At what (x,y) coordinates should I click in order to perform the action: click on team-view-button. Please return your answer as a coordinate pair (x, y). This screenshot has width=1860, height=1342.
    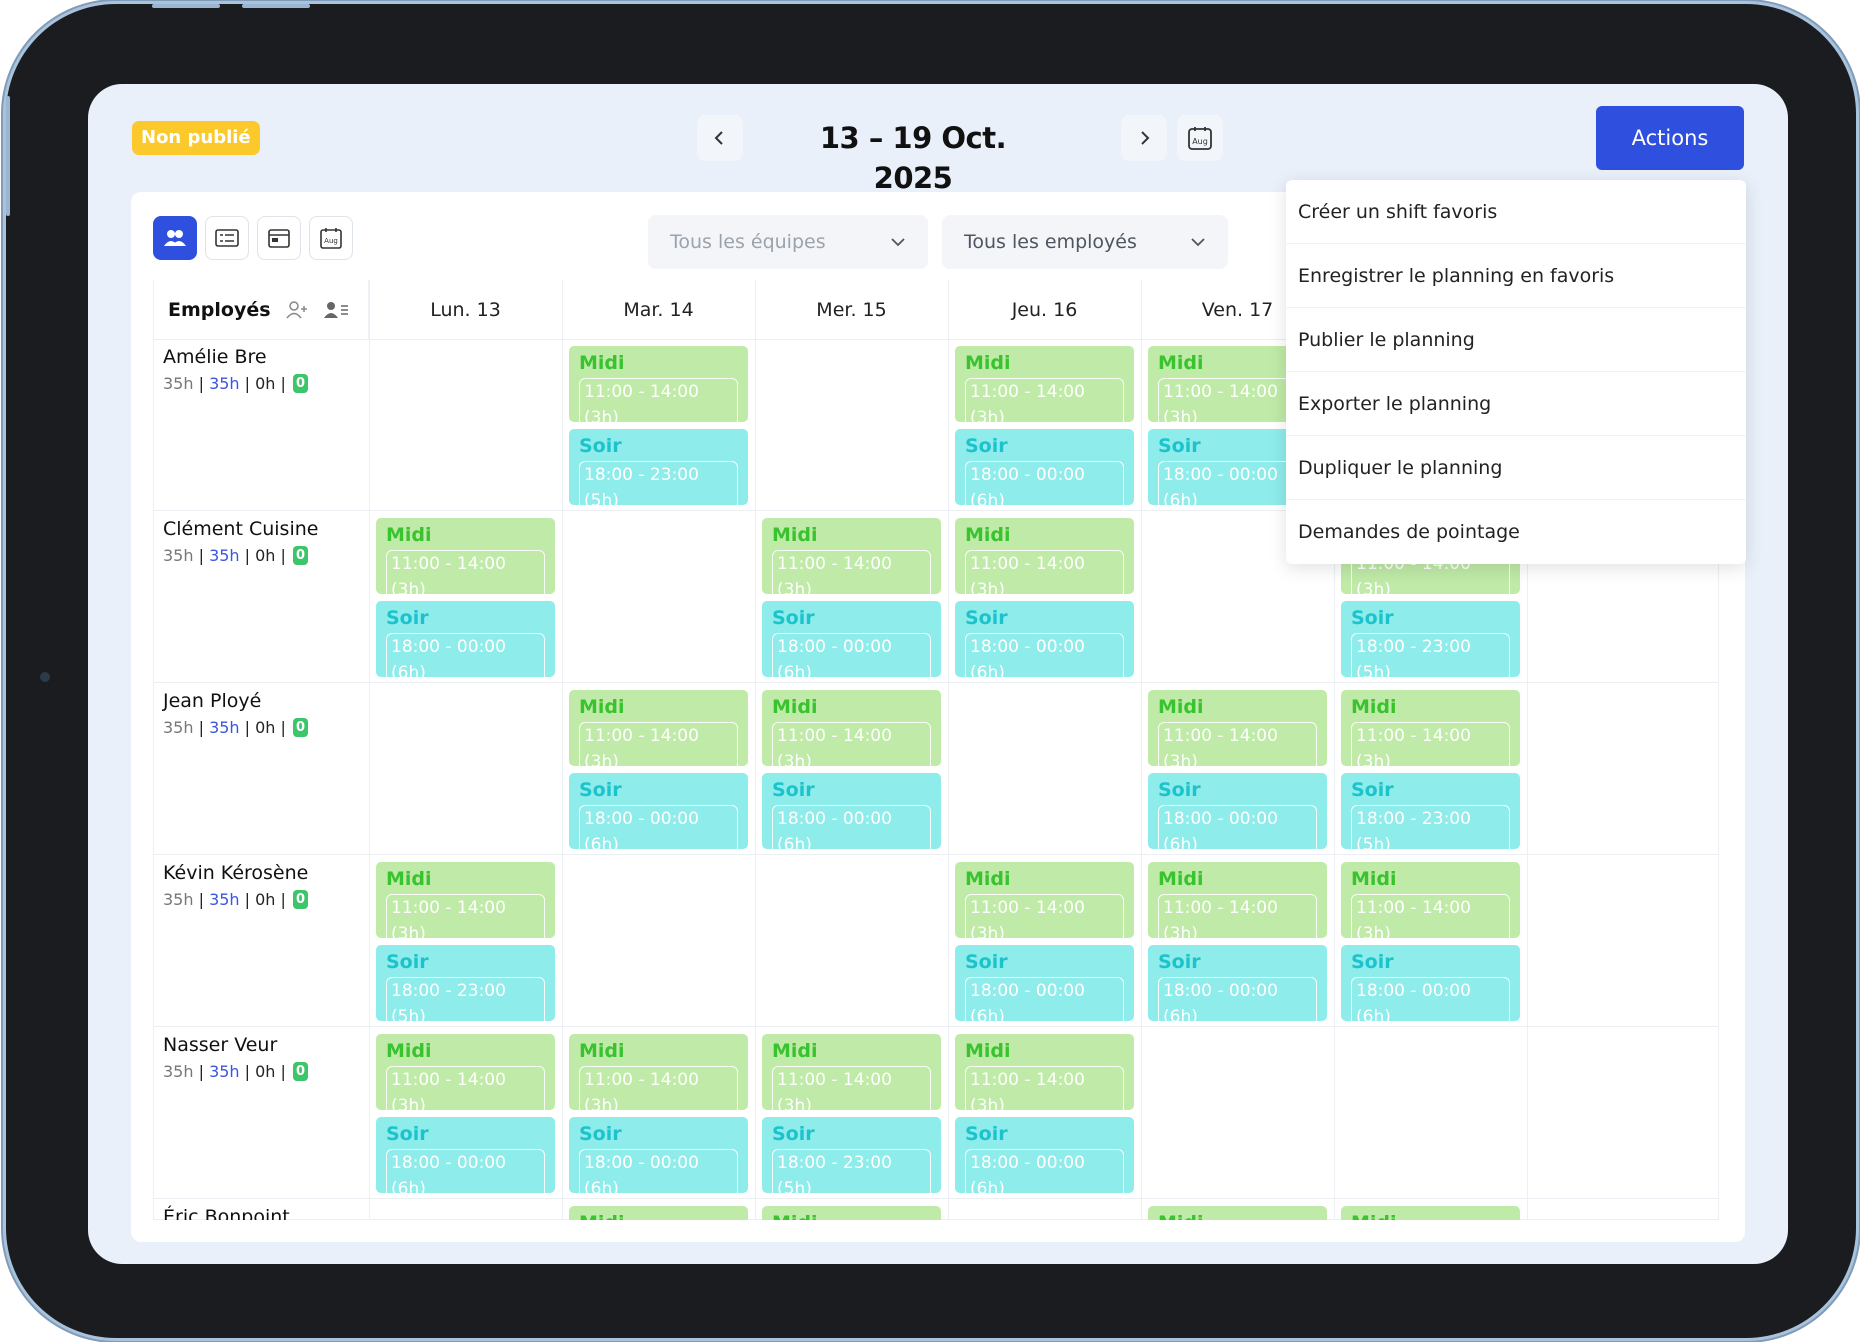
    Looking at the image, I should click on (175, 238).